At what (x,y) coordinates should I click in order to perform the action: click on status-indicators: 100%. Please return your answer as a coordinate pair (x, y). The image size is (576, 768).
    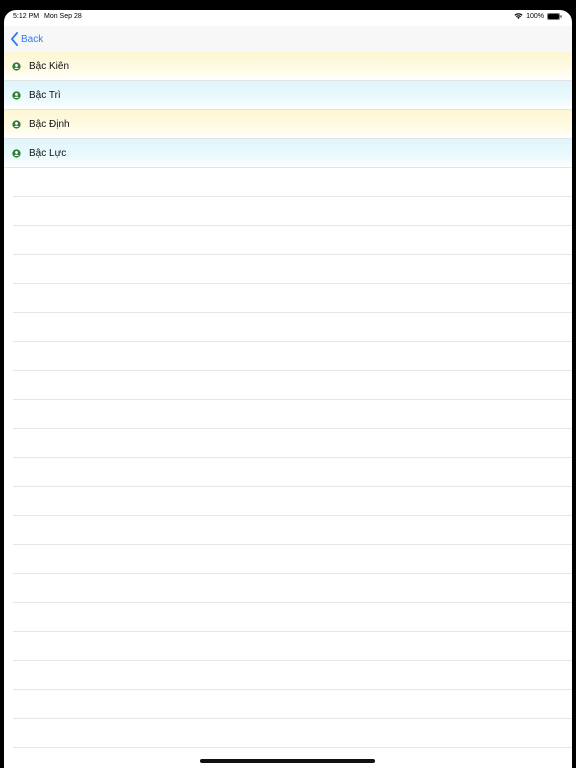
    Looking at the image, I should click on (538, 16).